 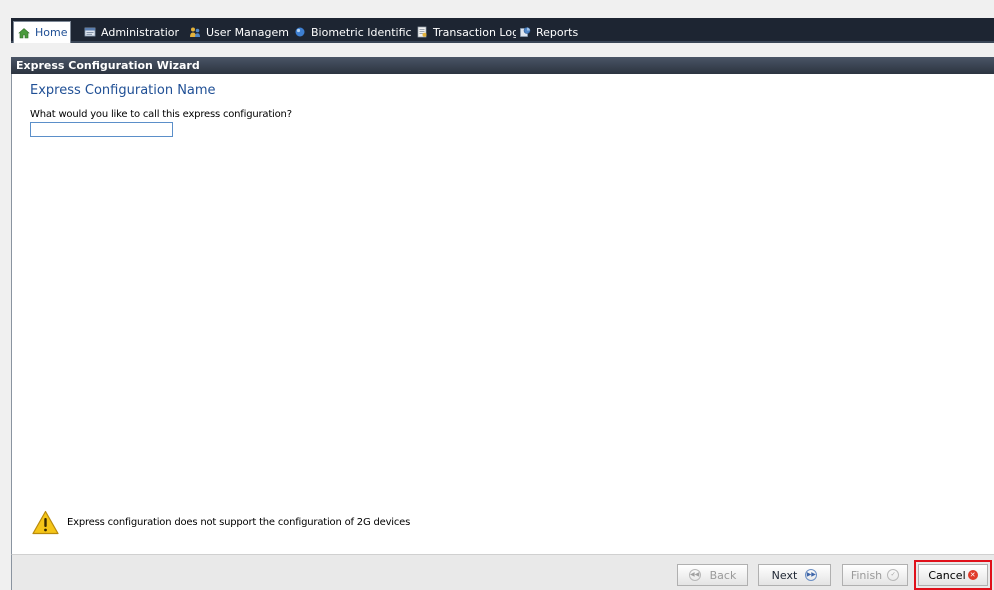 What do you see at coordinates (893, 575) in the screenshot?
I see `finish-check-icon: ✓` at bounding box center [893, 575].